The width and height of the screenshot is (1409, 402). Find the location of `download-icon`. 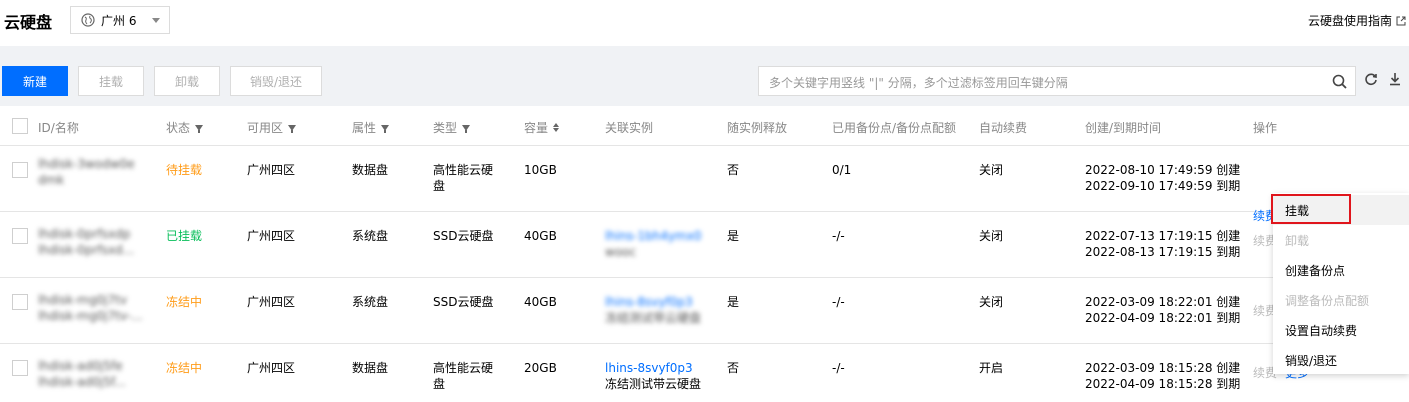

download-icon is located at coordinates (1395, 79).